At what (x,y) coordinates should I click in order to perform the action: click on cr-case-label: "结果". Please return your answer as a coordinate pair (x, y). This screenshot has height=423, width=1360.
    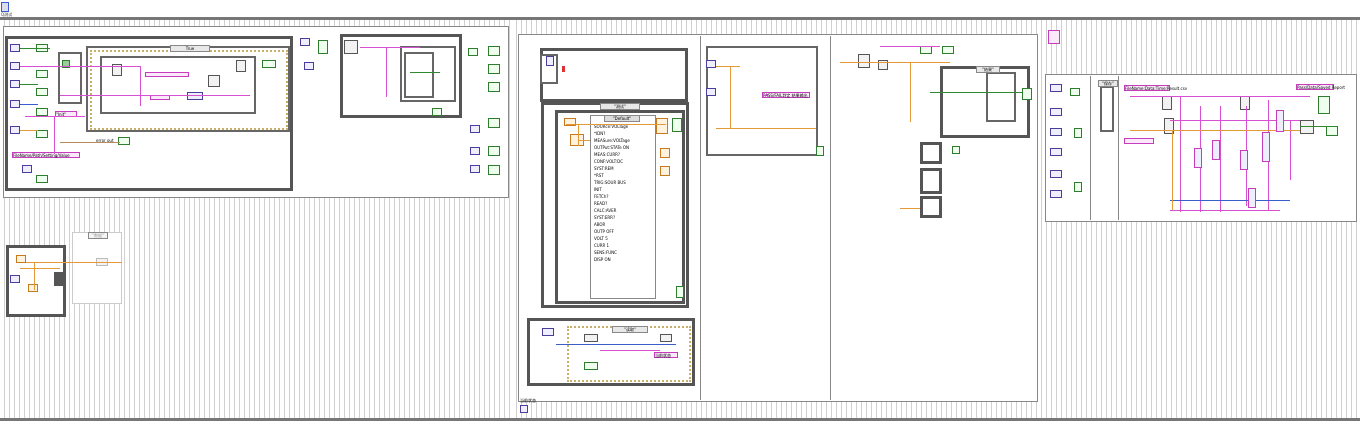
    Looking at the image, I should click on (988, 69).